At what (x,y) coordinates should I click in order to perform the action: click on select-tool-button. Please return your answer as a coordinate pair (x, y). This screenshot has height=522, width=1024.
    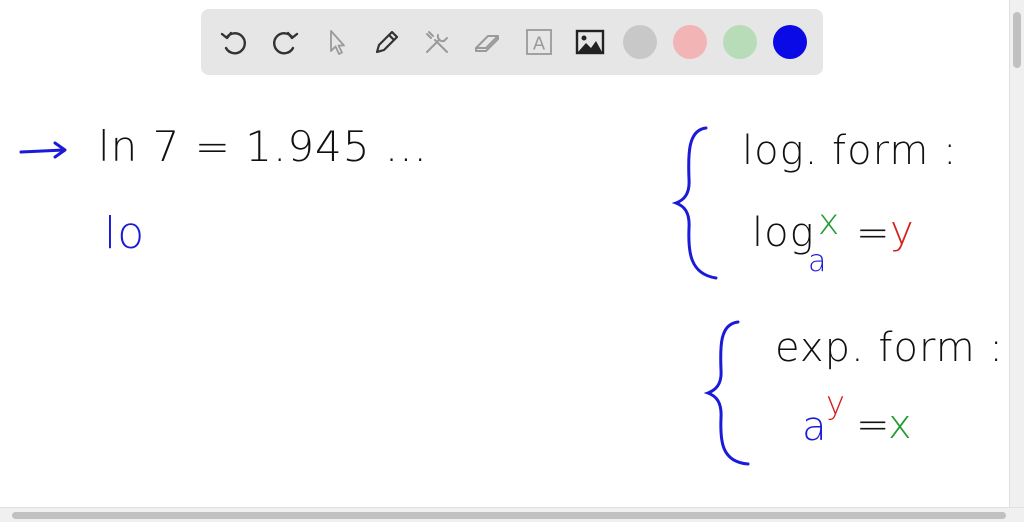
    Looking at the image, I should click on (336, 42).